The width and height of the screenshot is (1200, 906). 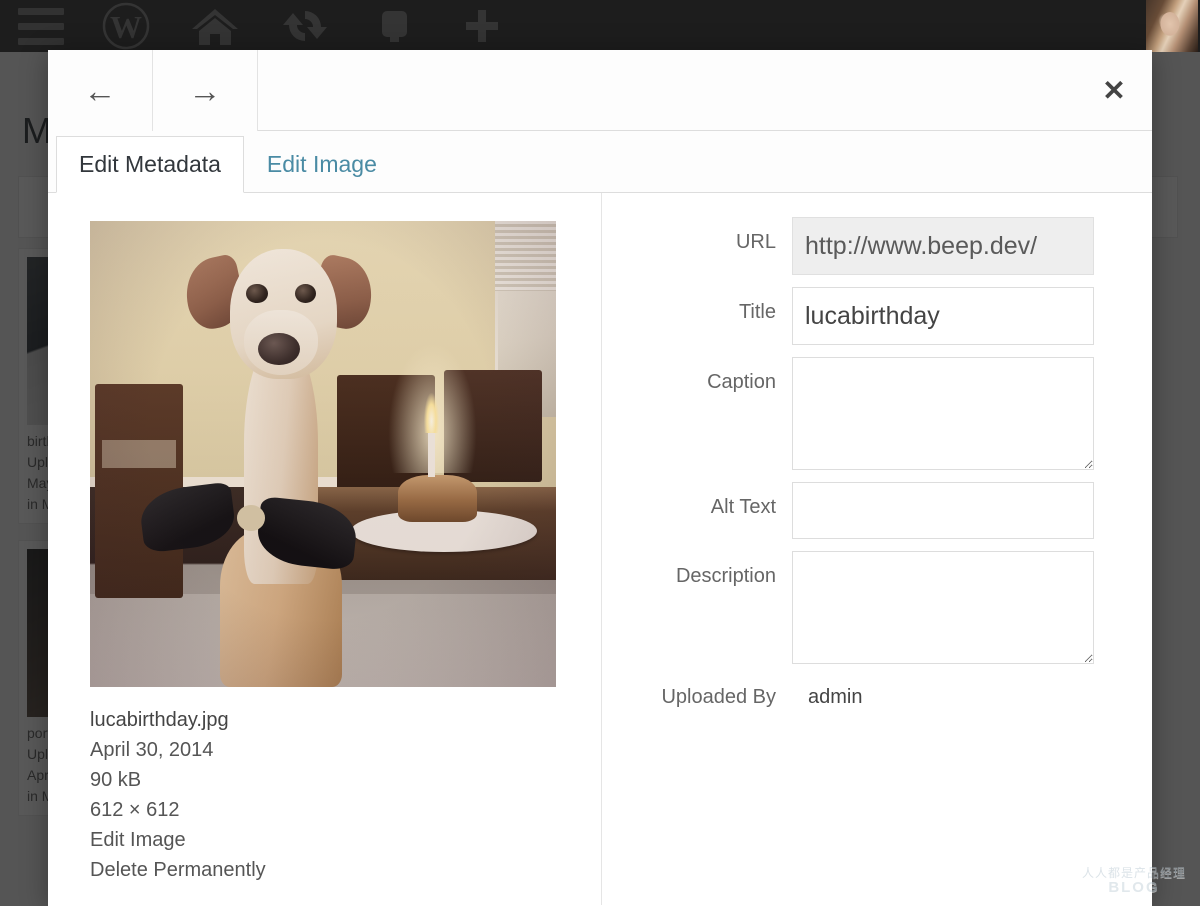 I want to click on field-row-uploaded-by: Uploaded By admin, so click(x=854, y=696).